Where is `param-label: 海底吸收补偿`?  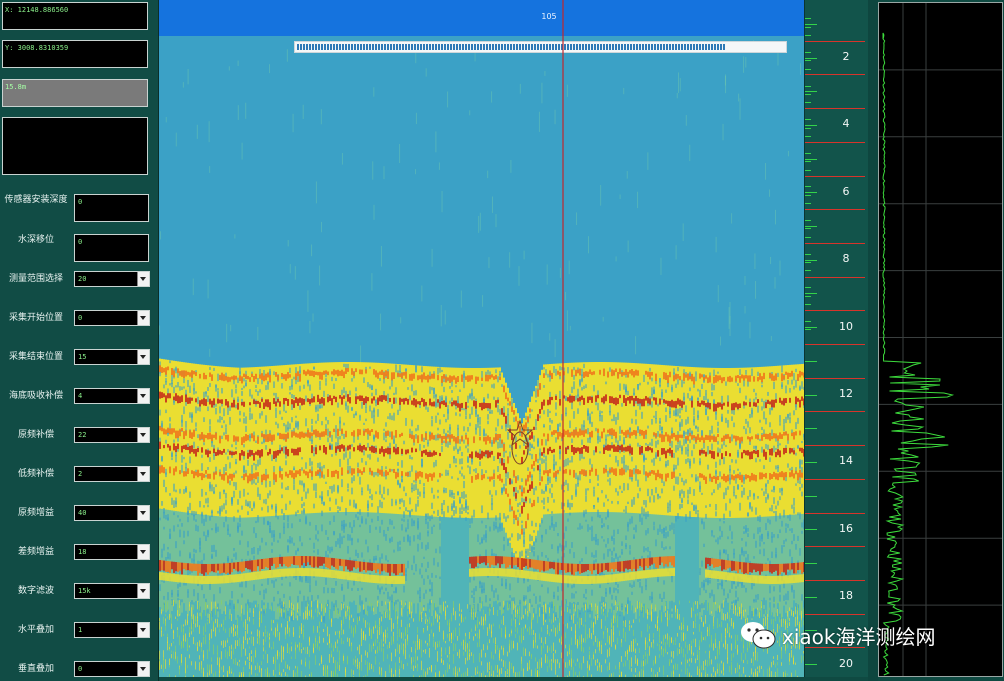 param-label: 海底吸收补偿 is located at coordinates (35, 396).